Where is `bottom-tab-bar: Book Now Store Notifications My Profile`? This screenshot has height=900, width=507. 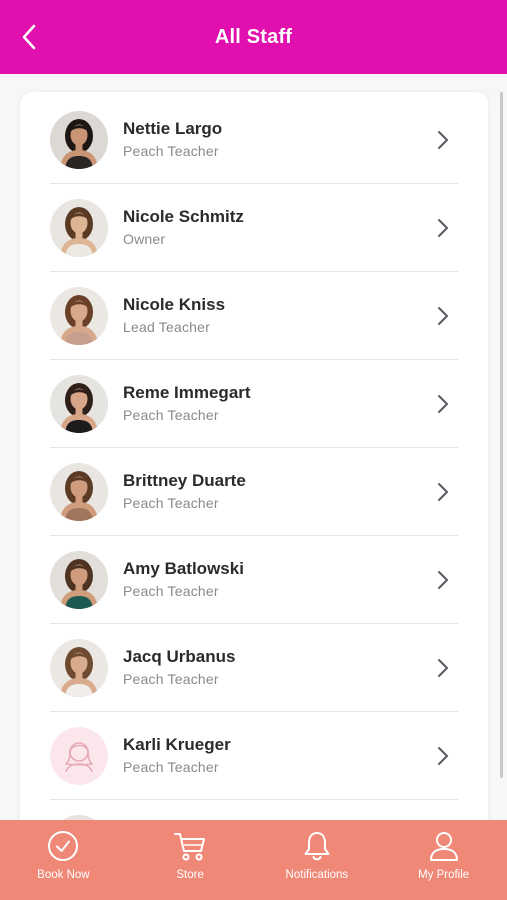
bottom-tab-bar: Book Now Store Notifications My Profile is located at coordinates (253, 860).